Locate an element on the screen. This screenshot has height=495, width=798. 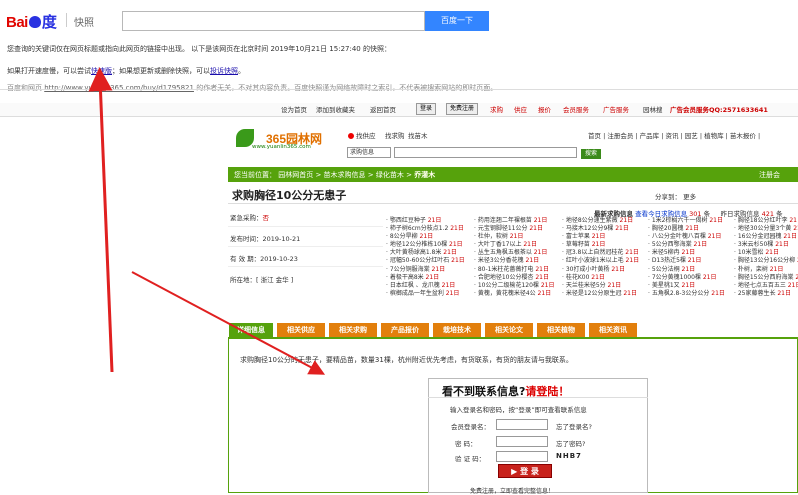
arrow-right-icon: ▶ is located at coordinates (516, 471).